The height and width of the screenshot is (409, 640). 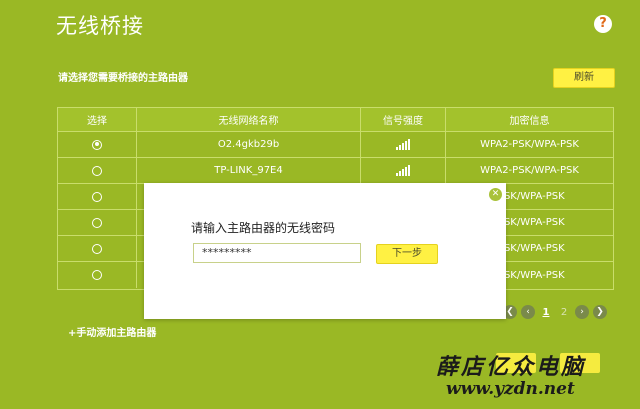 What do you see at coordinates (600, 312) in the screenshot?
I see `last-page-icon: ❯` at bounding box center [600, 312].